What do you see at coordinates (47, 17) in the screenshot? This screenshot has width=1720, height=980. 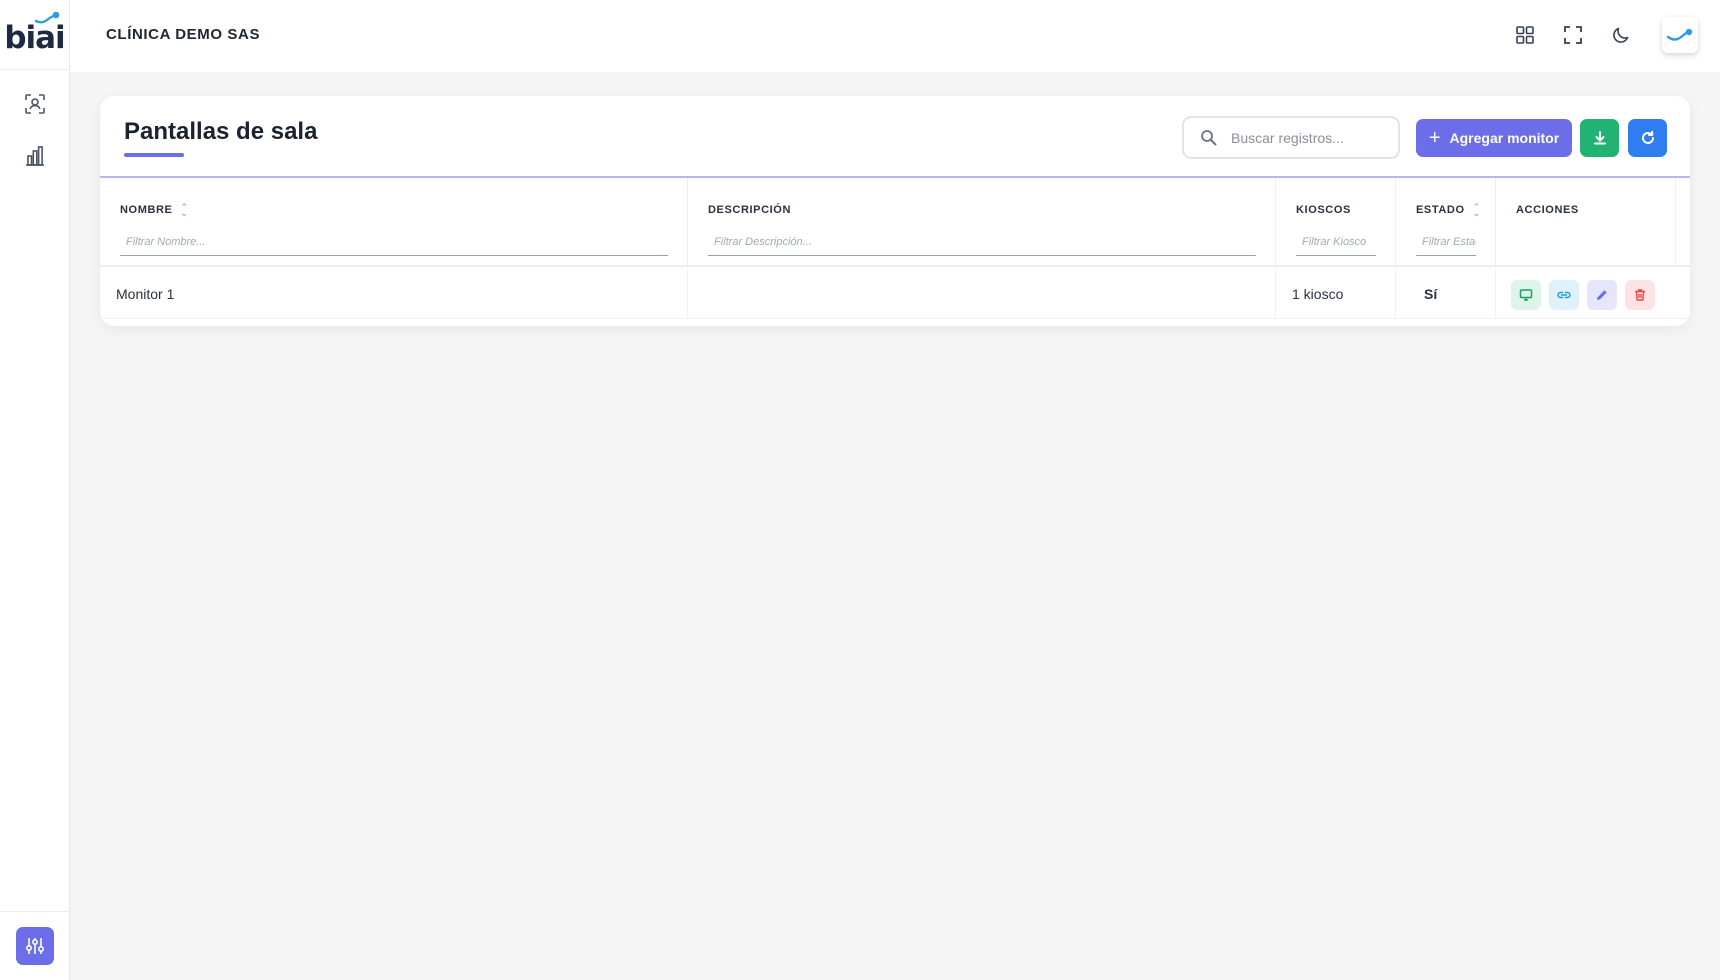 I see `logo-swoosh-icon` at bounding box center [47, 17].